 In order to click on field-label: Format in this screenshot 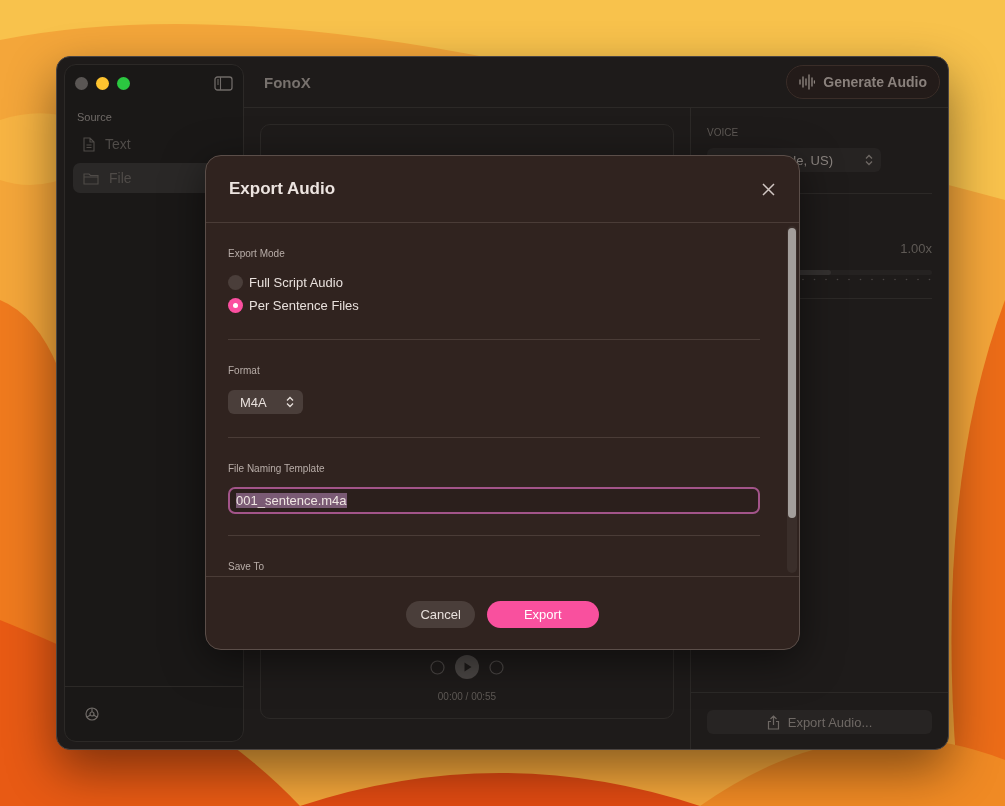, I will do `click(244, 370)`.